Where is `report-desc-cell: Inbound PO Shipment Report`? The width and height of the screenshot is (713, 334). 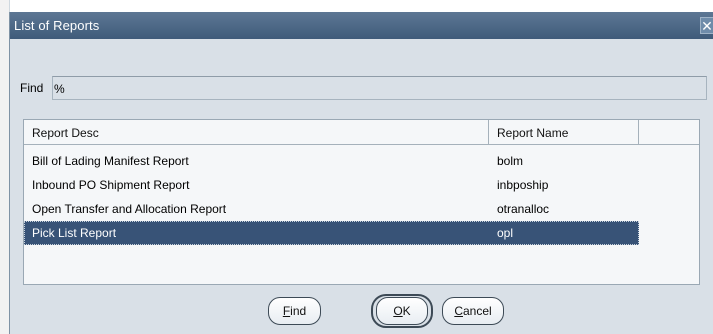 report-desc-cell: Inbound PO Shipment Report is located at coordinates (111, 185).